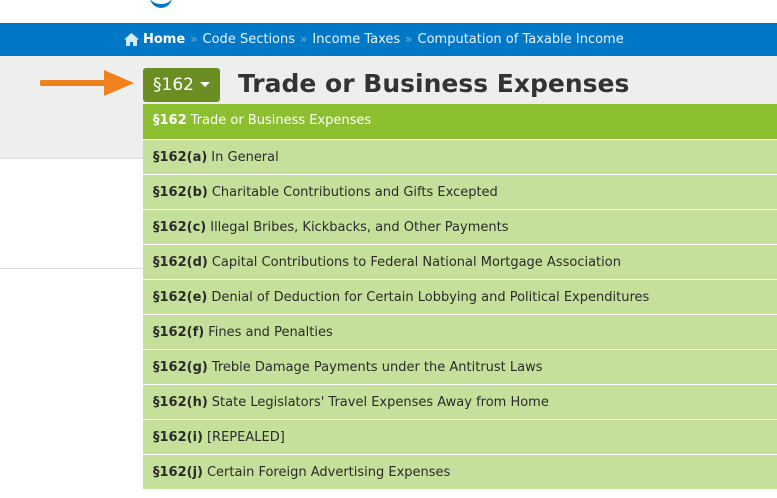 The width and height of the screenshot is (777, 498). Describe the element at coordinates (170, 120) in the screenshot. I see `menu-item-number: §162` at that location.